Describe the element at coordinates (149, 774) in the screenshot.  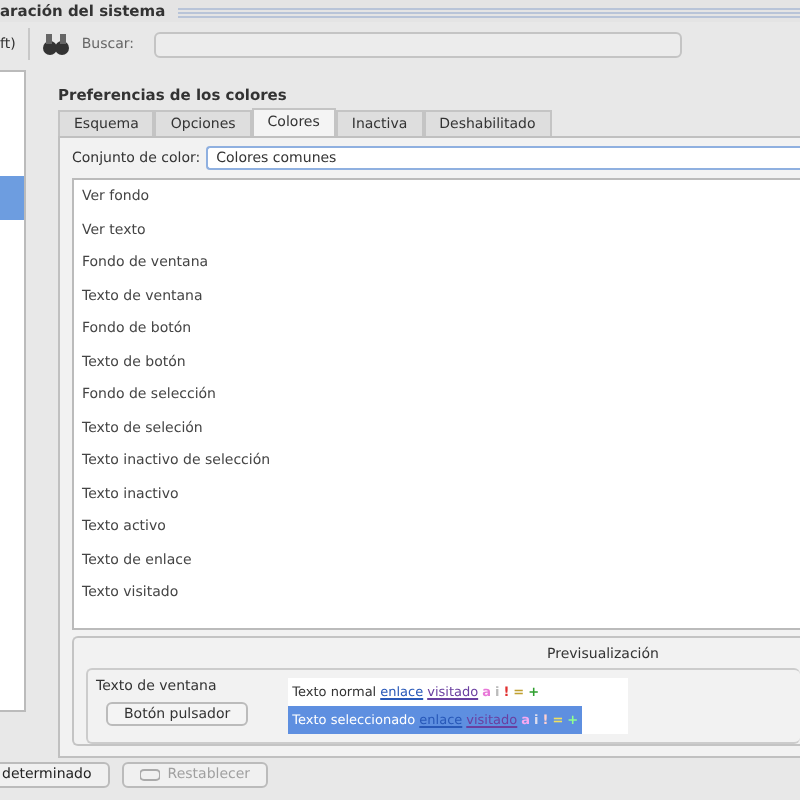
I see `reset-icon` at that location.